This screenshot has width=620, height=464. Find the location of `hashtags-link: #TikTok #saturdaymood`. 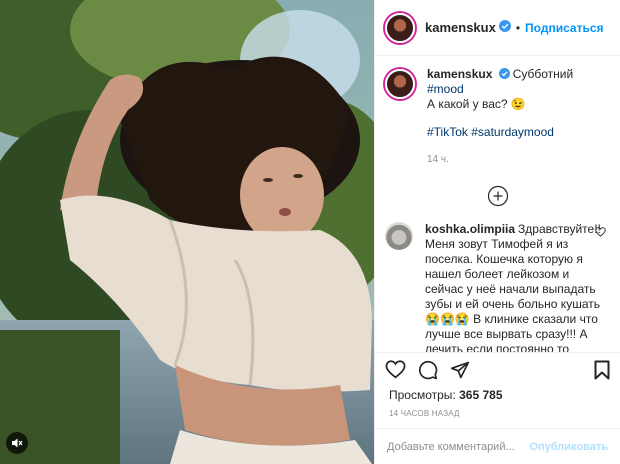

hashtags-link: #TikTok #saturdaymood is located at coordinates (518, 132).